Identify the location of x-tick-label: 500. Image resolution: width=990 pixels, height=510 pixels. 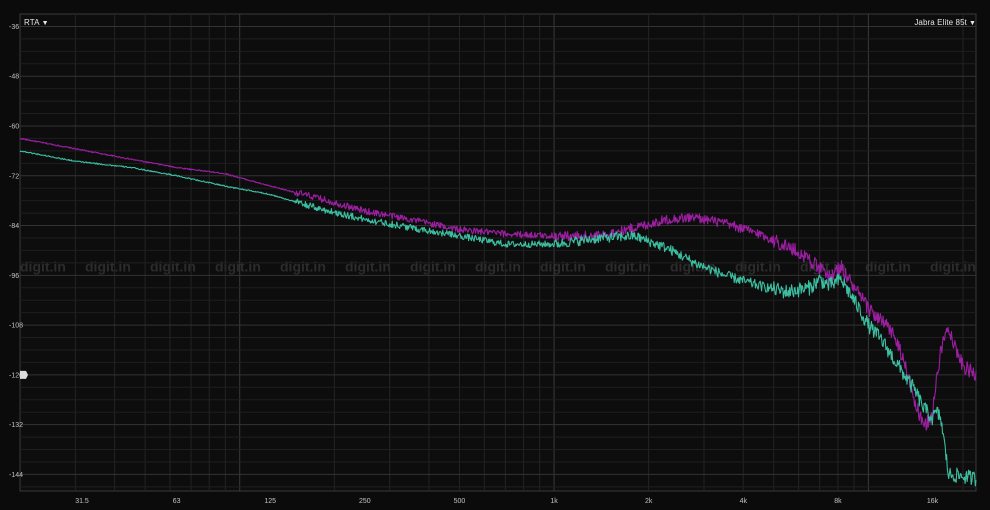
(460, 501).